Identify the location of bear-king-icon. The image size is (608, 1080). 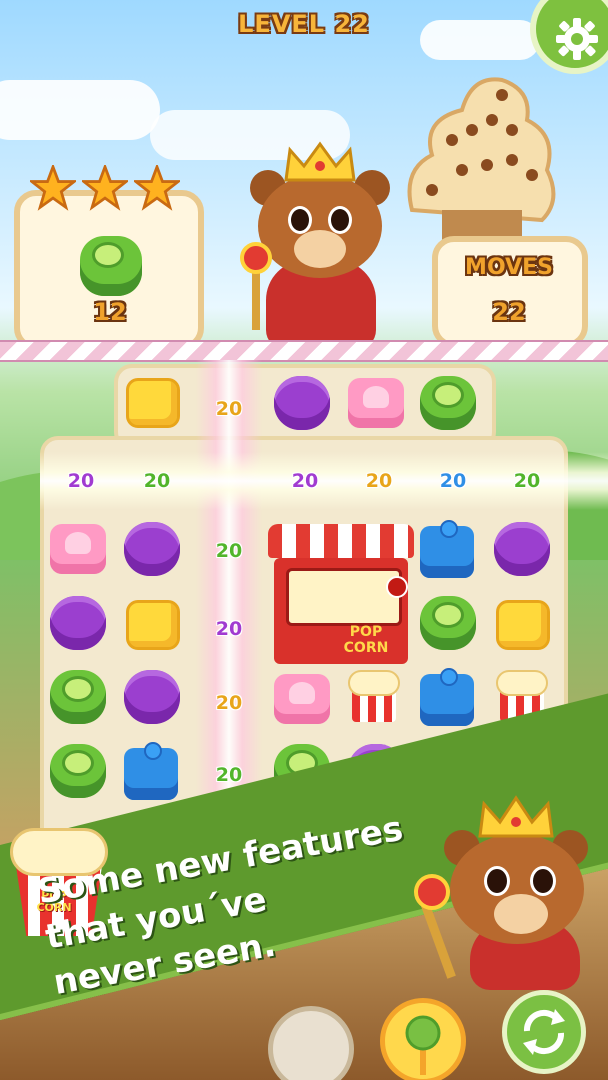
(321, 245).